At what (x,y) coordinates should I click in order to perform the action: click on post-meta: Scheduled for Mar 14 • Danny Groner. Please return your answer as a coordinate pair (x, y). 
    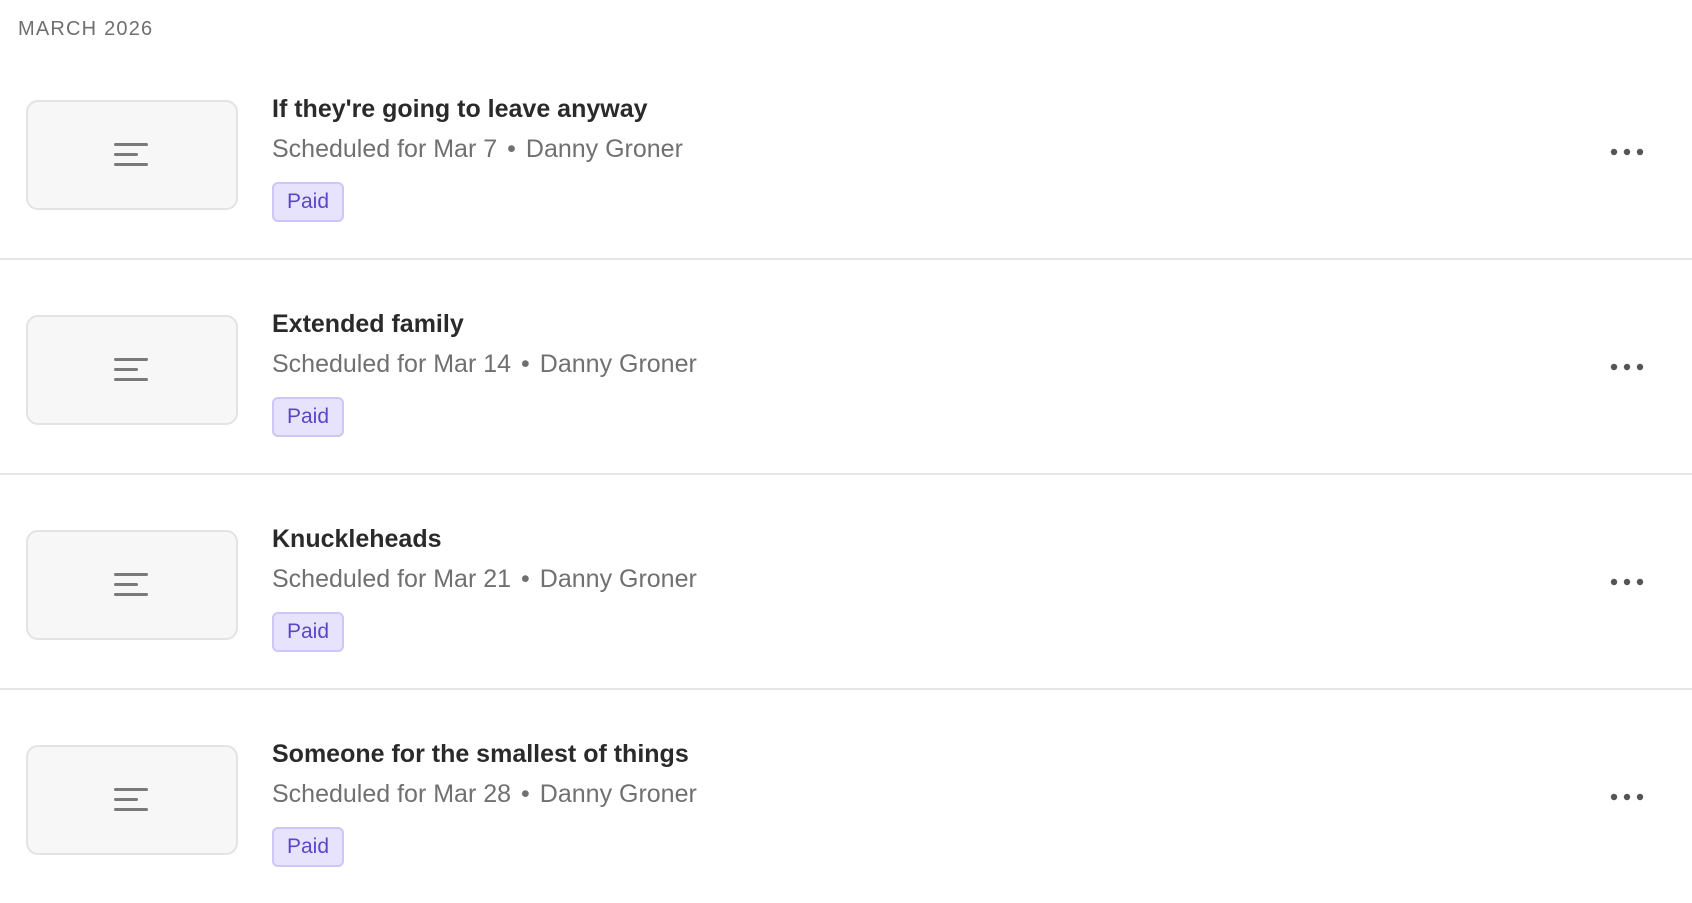
    Looking at the image, I should click on (484, 364).